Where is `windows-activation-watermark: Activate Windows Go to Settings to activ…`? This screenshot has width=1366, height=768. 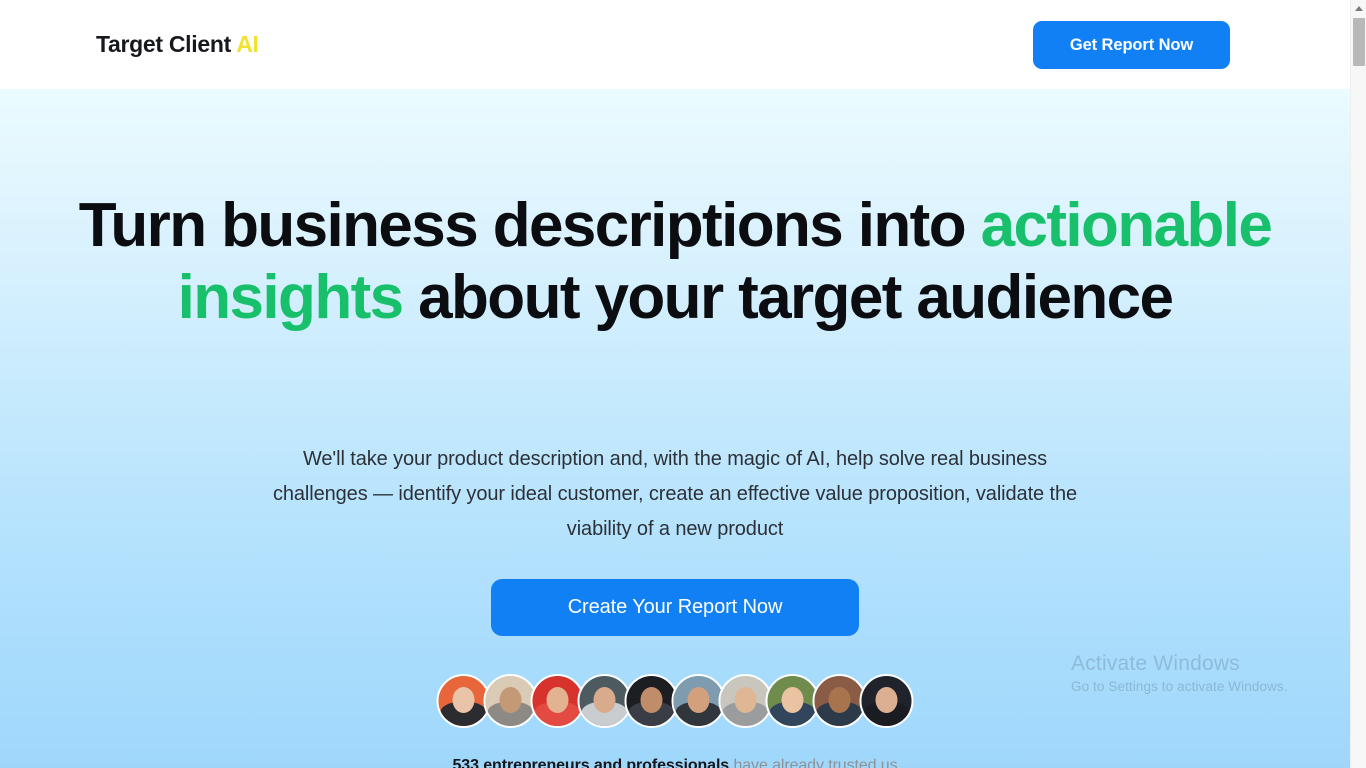
windows-activation-watermark: Activate Windows Go to Settings to activ… is located at coordinates (1179, 674).